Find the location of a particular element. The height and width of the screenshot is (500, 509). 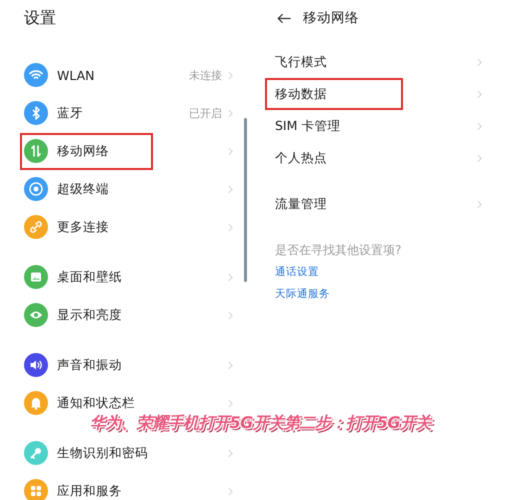

back-arrow-icon is located at coordinates (284, 18).